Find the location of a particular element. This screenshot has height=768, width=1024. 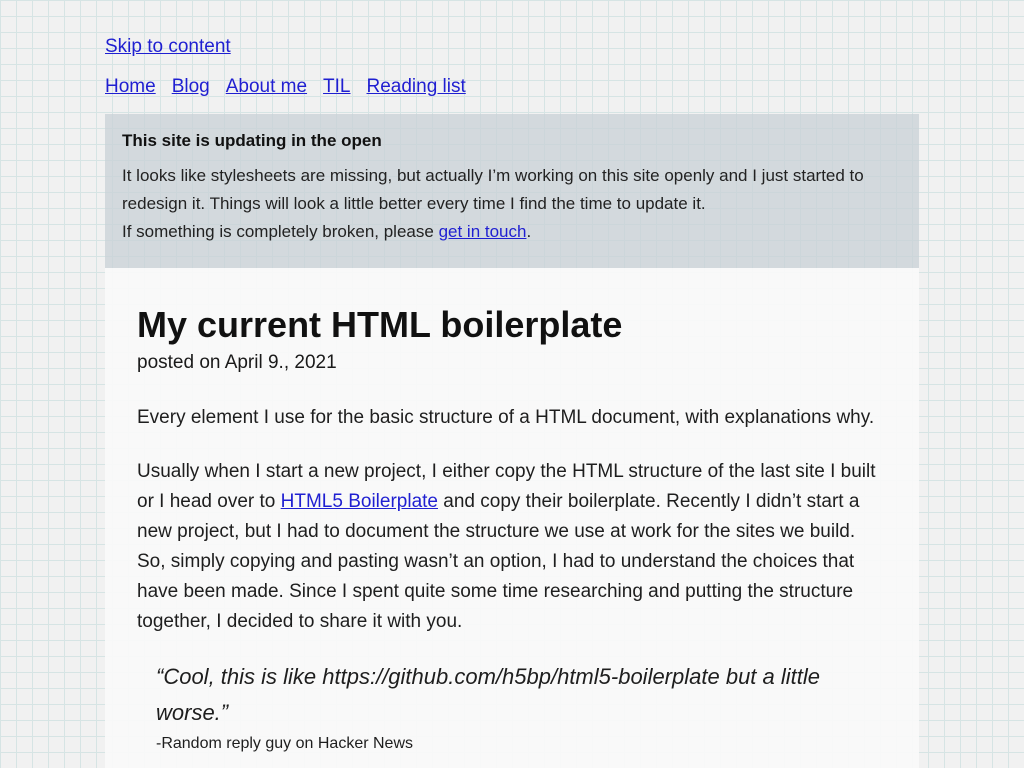

nav-blog-link: Blog is located at coordinates (191, 87).